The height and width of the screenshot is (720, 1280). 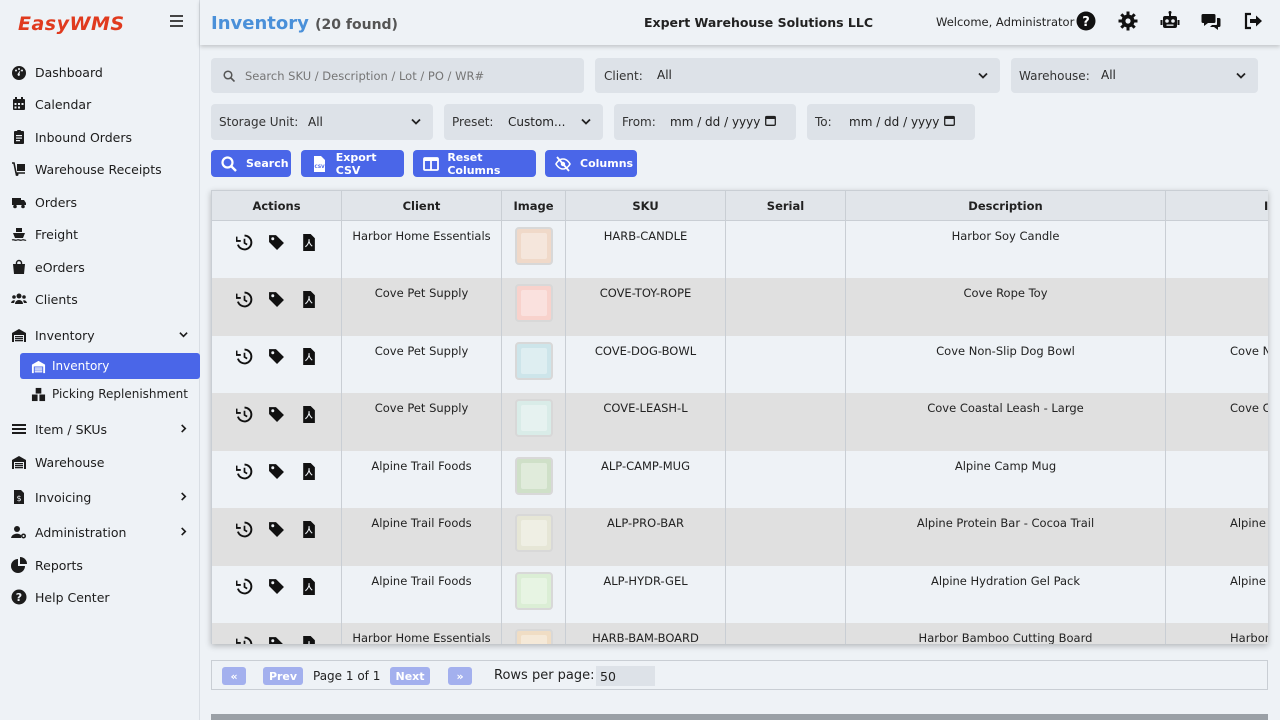 I want to click on sidebar-item-warehouse-receipts: Warehouse Receipts, so click(x=100, y=169).